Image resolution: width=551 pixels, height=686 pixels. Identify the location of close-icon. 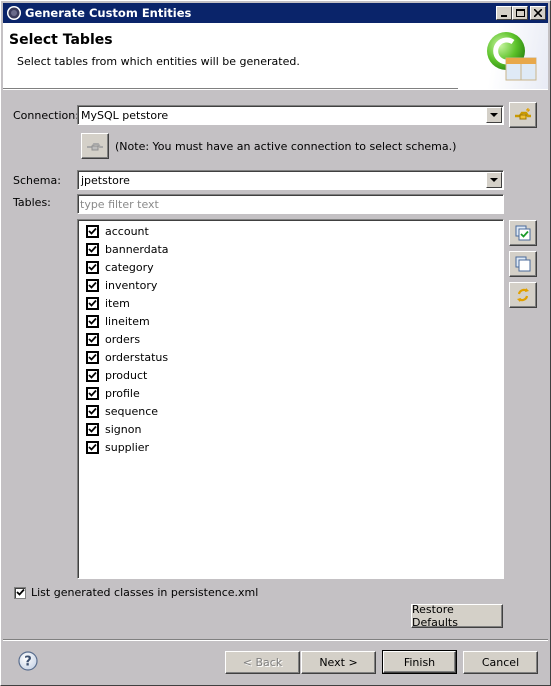
(538, 13).